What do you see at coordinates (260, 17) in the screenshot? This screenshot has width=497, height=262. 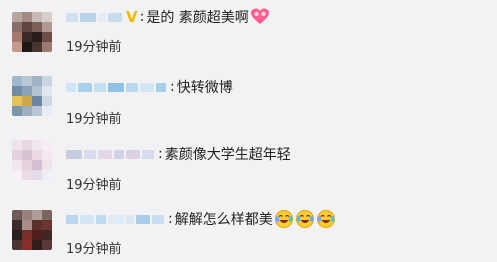 I see `heart-eyes-emoji-icon` at bounding box center [260, 17].